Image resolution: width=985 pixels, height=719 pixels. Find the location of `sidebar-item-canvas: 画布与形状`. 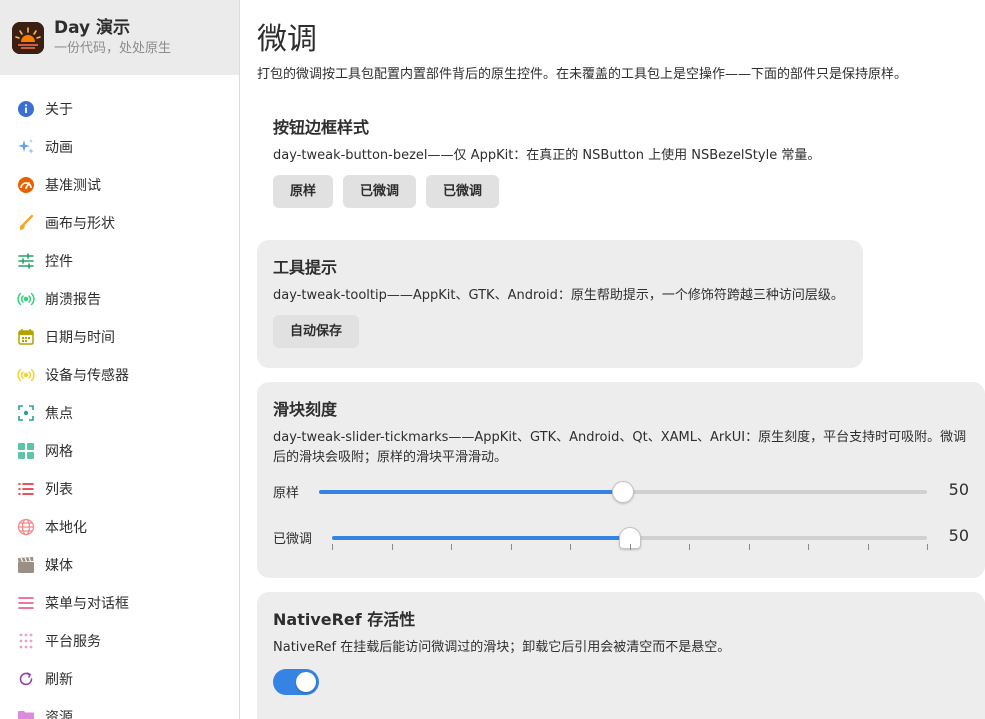

sidebar-item-canvas: 画布与形状 is located at coordinates (119, 223).